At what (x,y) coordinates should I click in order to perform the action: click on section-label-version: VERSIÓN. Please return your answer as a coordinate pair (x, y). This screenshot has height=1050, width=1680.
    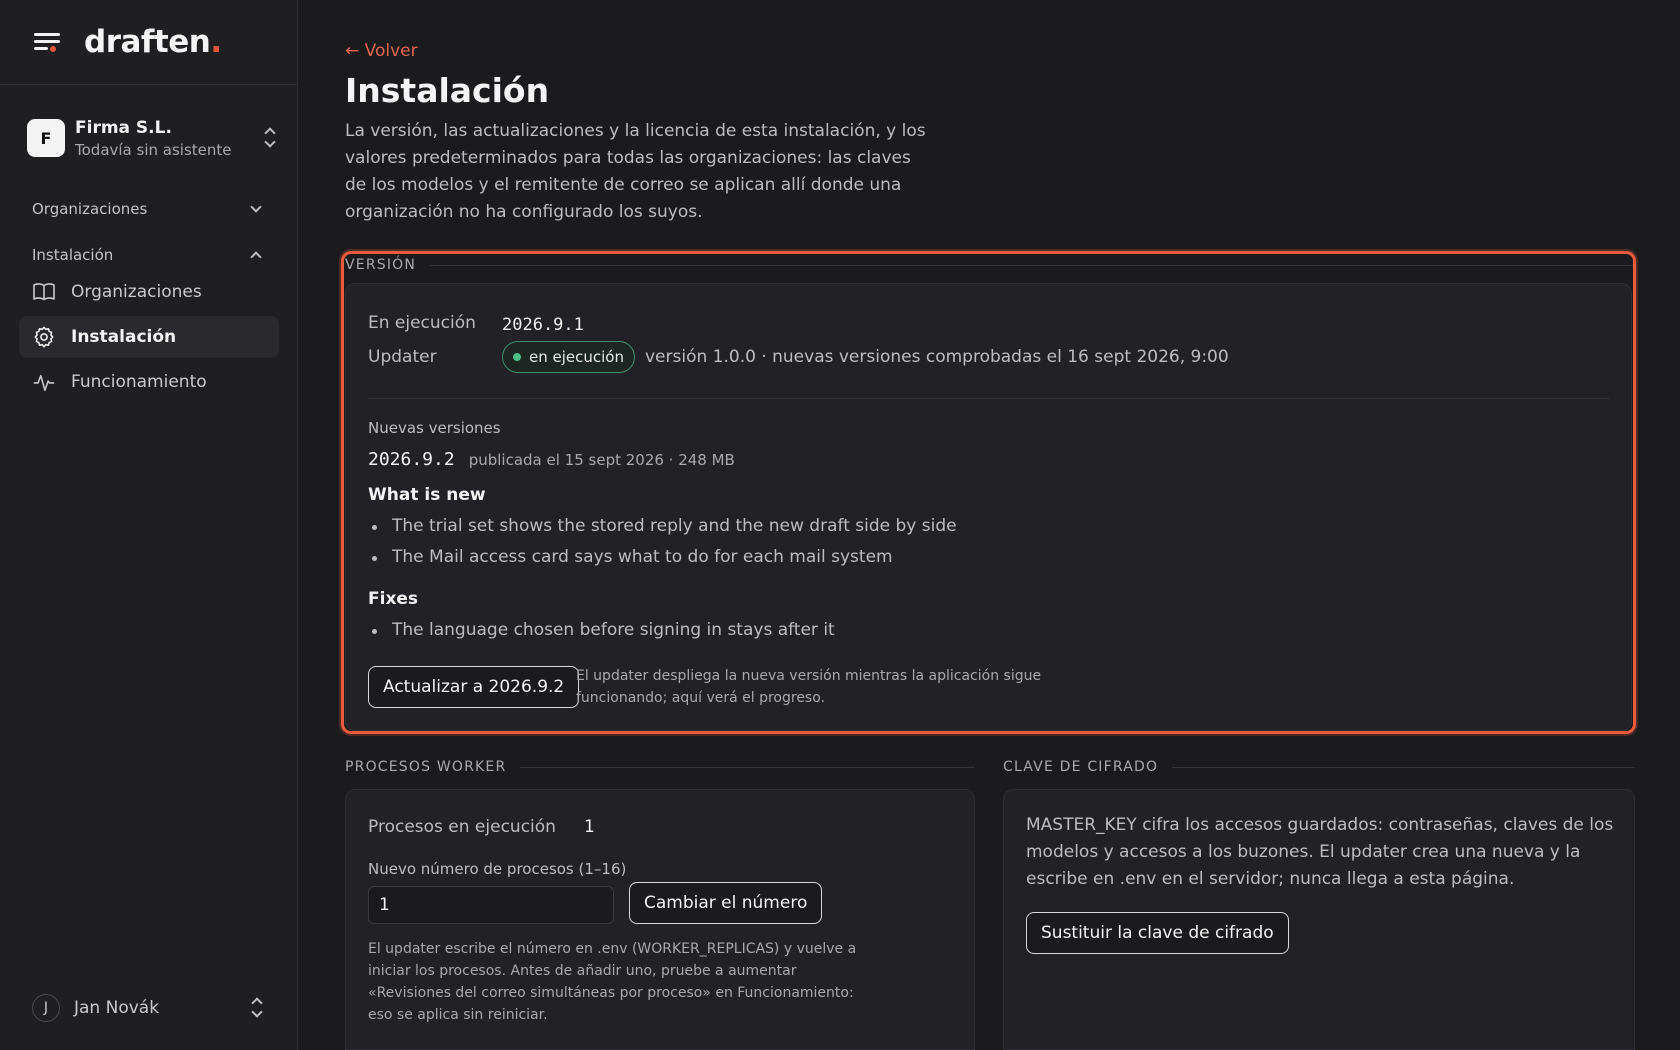
    Looking at the image, I should click on (989, 265).